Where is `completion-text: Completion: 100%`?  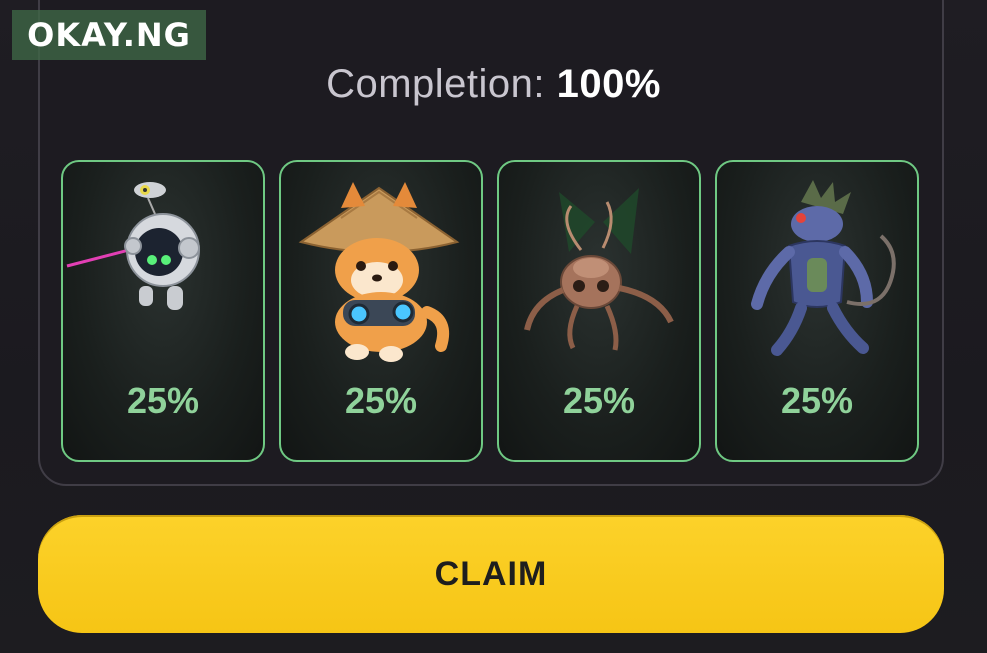 completion-text: Completion: 100% is located at coordinates (493, 84).